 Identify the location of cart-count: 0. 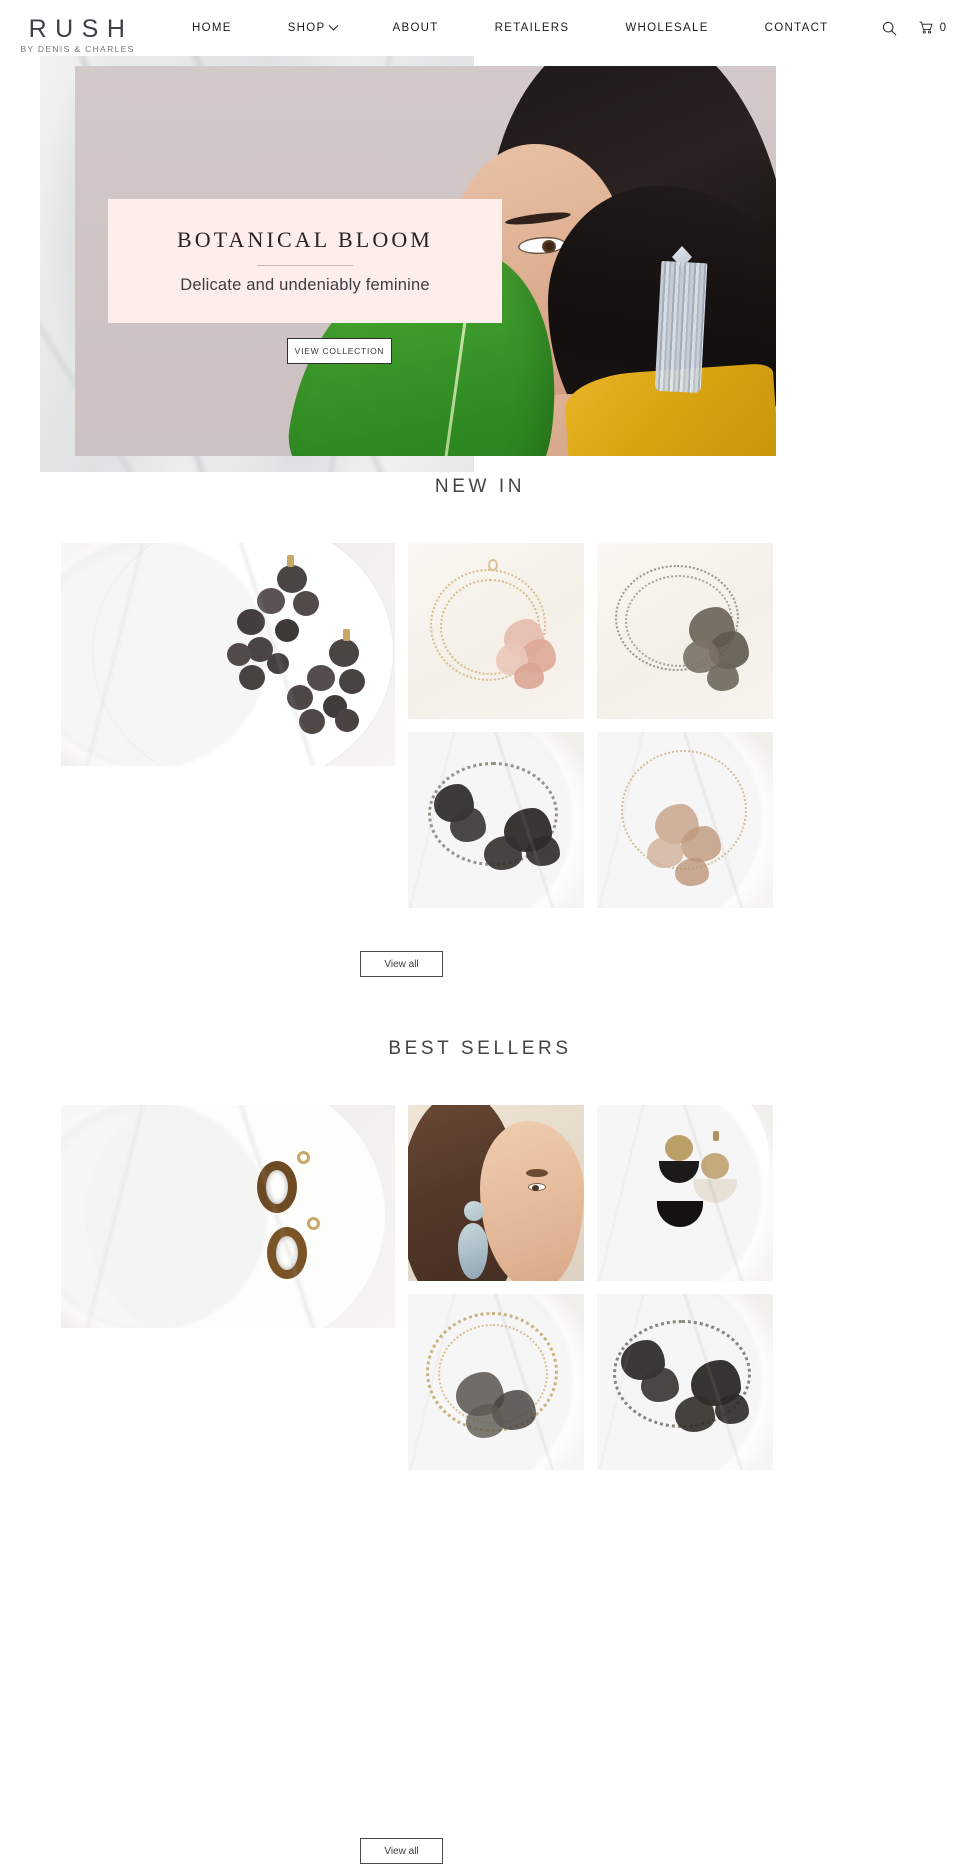
(942, 28).